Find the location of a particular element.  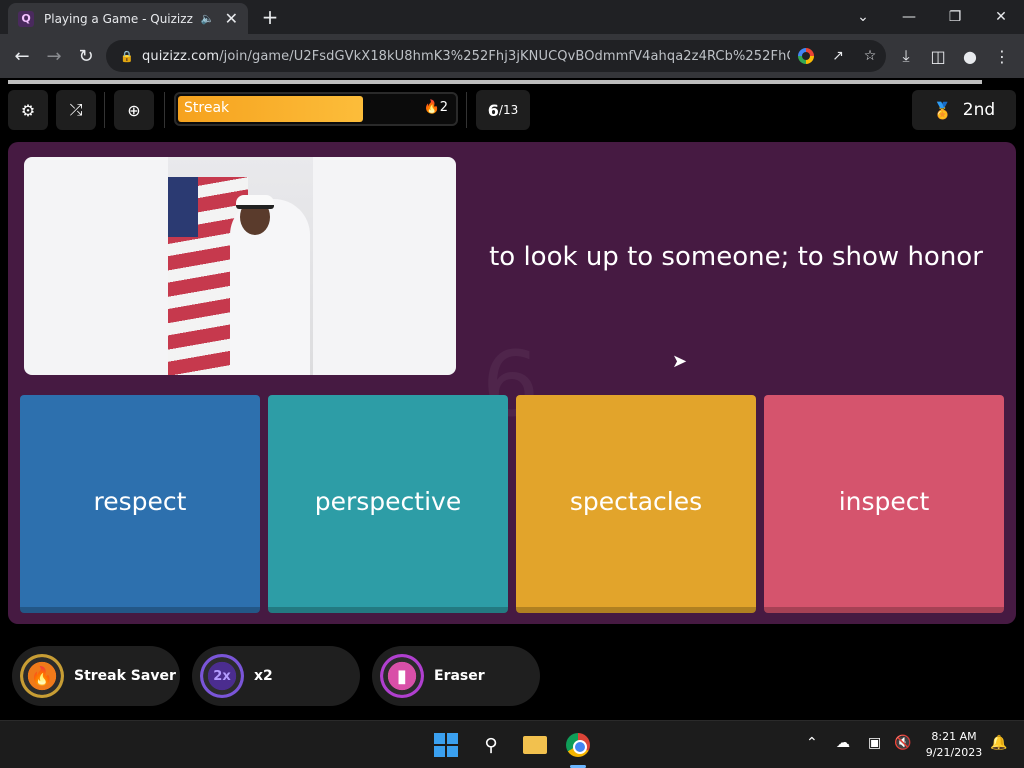

shuffle-off-icon: ⤮ is located at coordinates (76, 110).